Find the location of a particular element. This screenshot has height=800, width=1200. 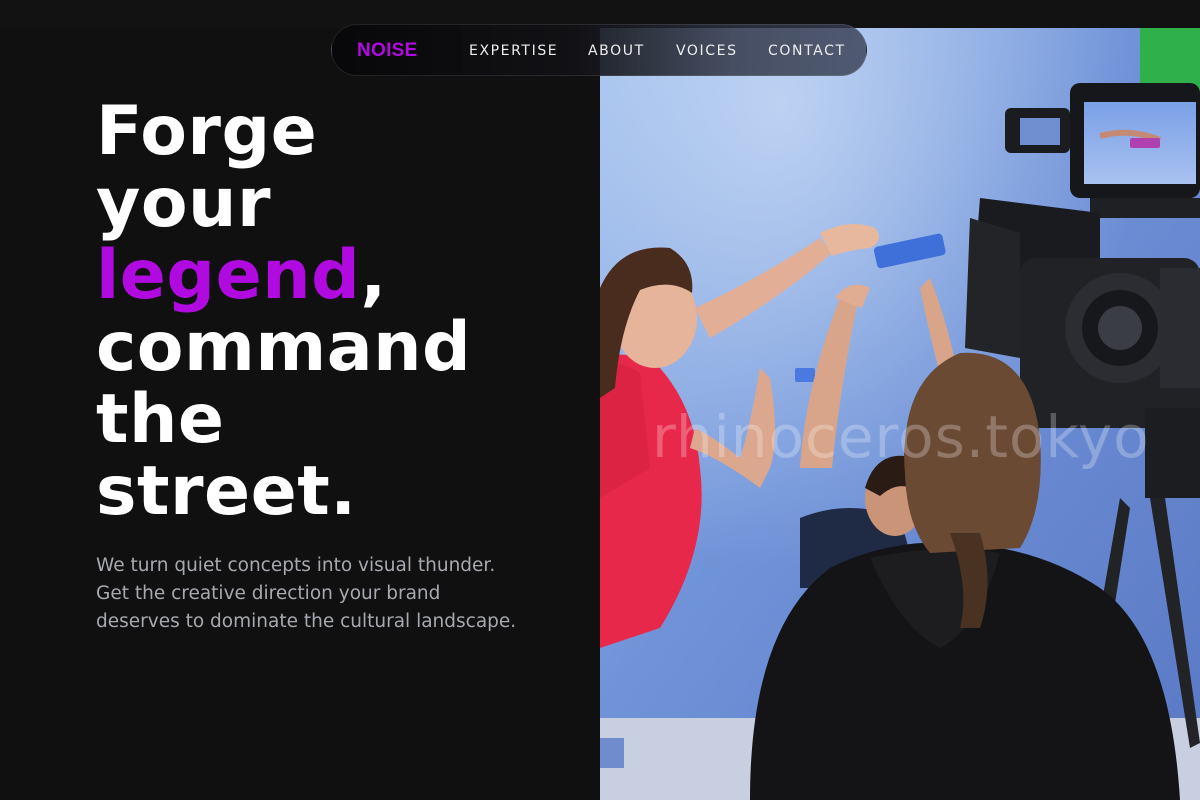

main-navigation: NOISE EXPERTISE ABOUT VOICES CONTACT is located at coordinates (599, 50).